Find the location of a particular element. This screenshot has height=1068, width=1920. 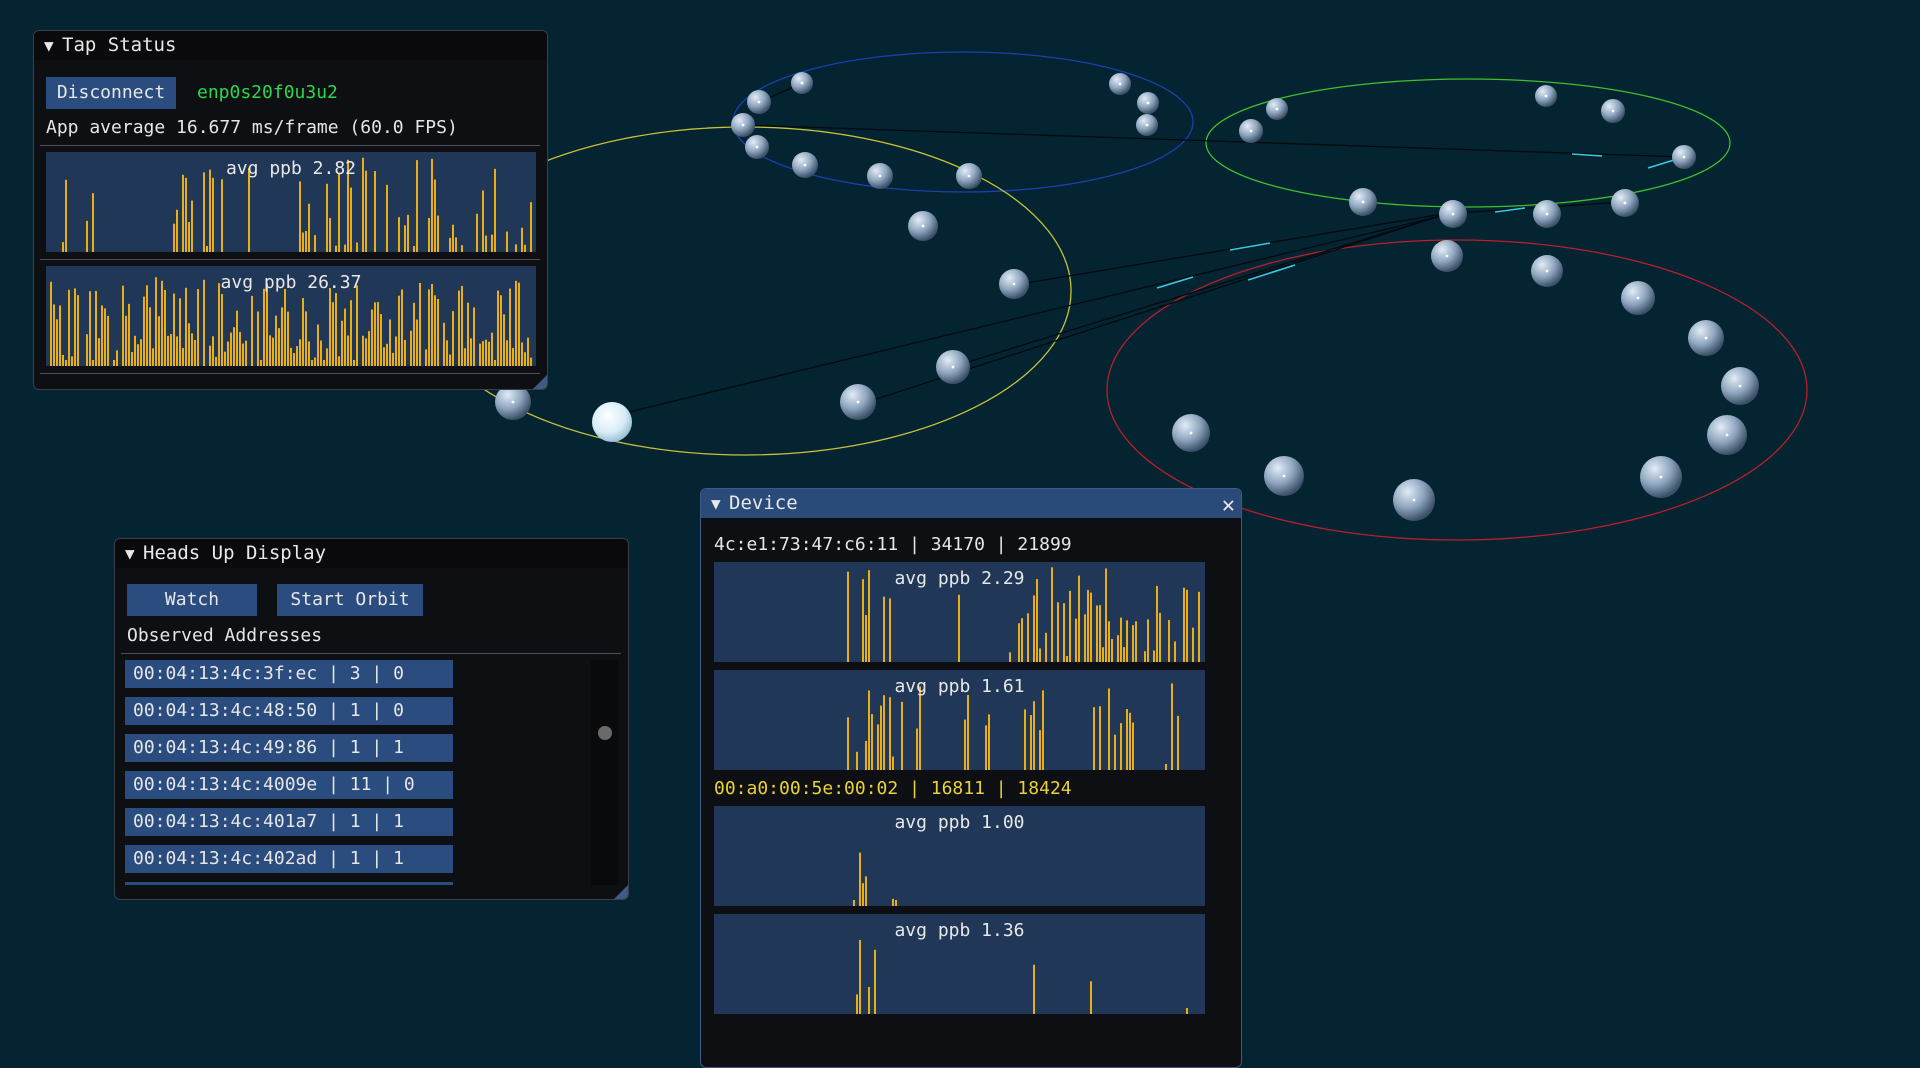

tap-status-titlebar: ▼ Tap Status is located at coordinates (290, 45).